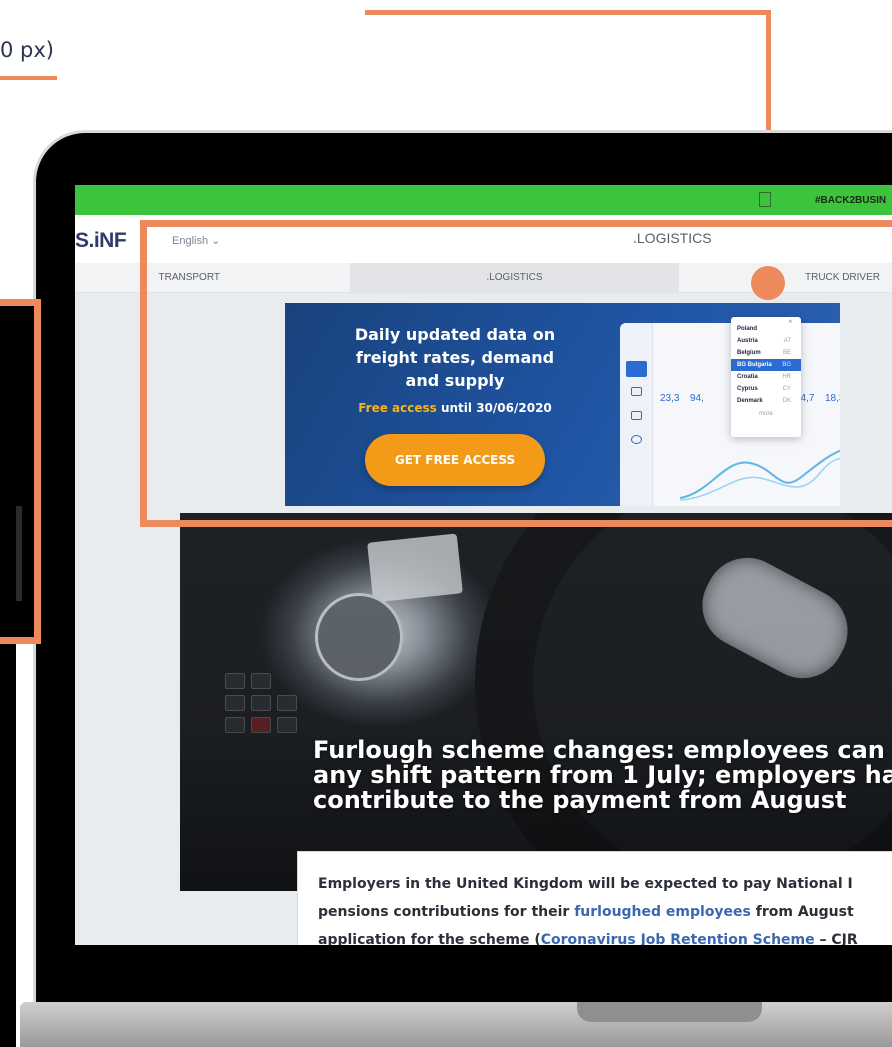 The image size is (892, 1047). What do you see at coordinates (766, 365) in the screenshot?
I see `country-option-selected: BG Bulgaria BG` at bounding box center [766, 365].